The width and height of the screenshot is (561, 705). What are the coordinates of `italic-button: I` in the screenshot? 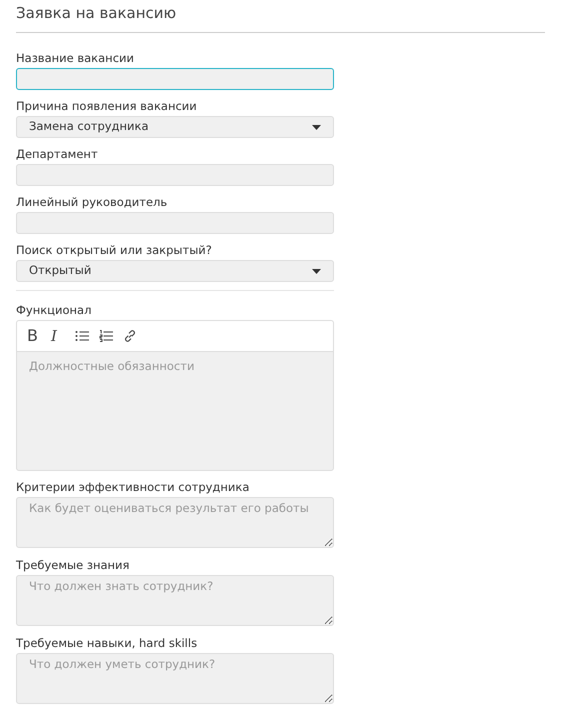 It's located at (58, 336).